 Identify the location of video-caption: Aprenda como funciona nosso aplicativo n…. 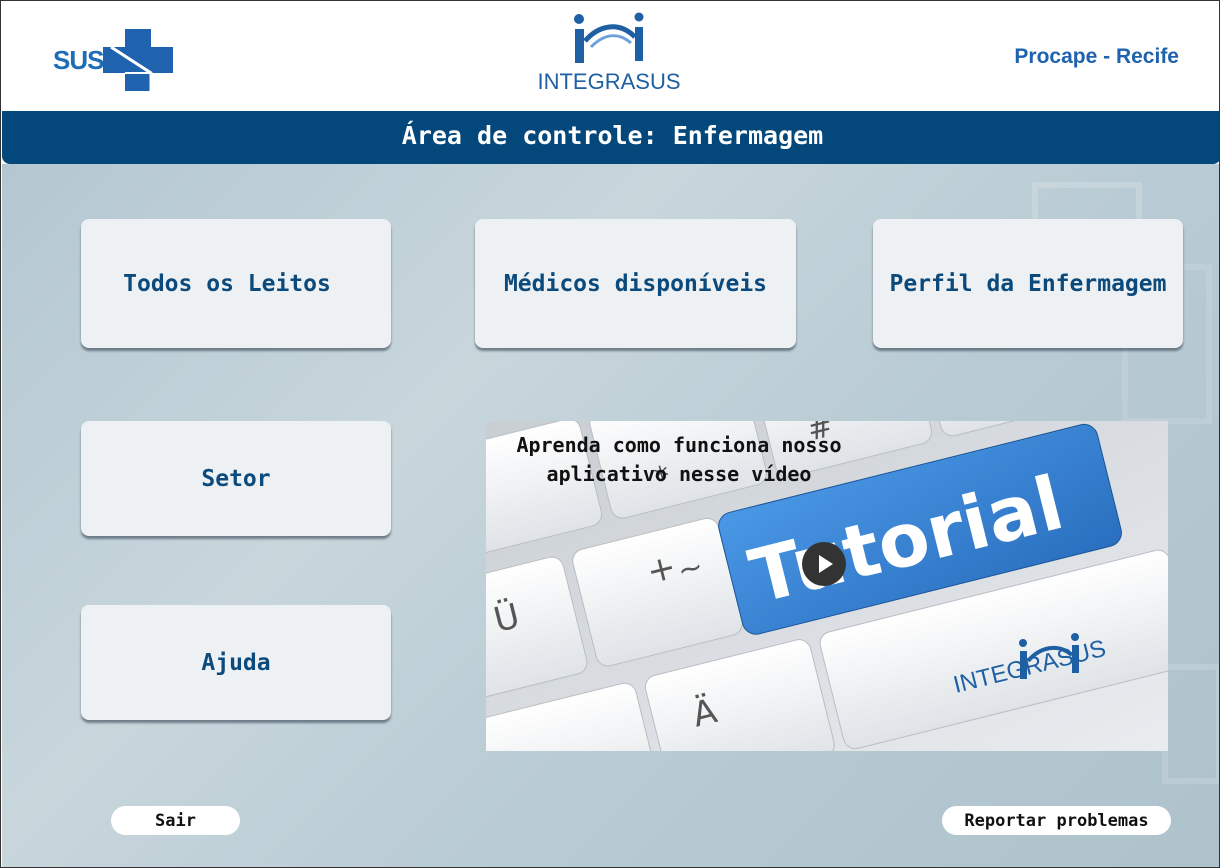
(679, 460).